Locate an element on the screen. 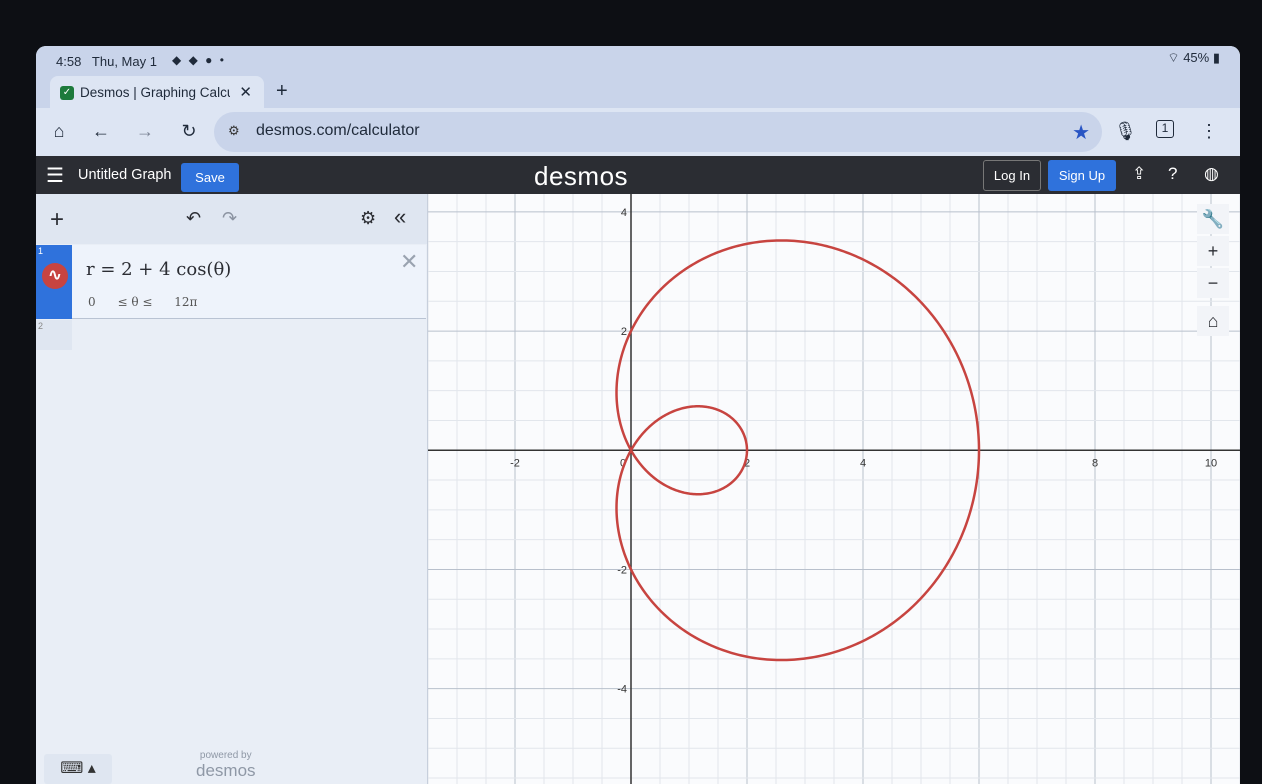 Image resolution: width=1262 pixels, height=784 pixels. settings-gear-icon: ⚙ is located at coordinates (368, 218).